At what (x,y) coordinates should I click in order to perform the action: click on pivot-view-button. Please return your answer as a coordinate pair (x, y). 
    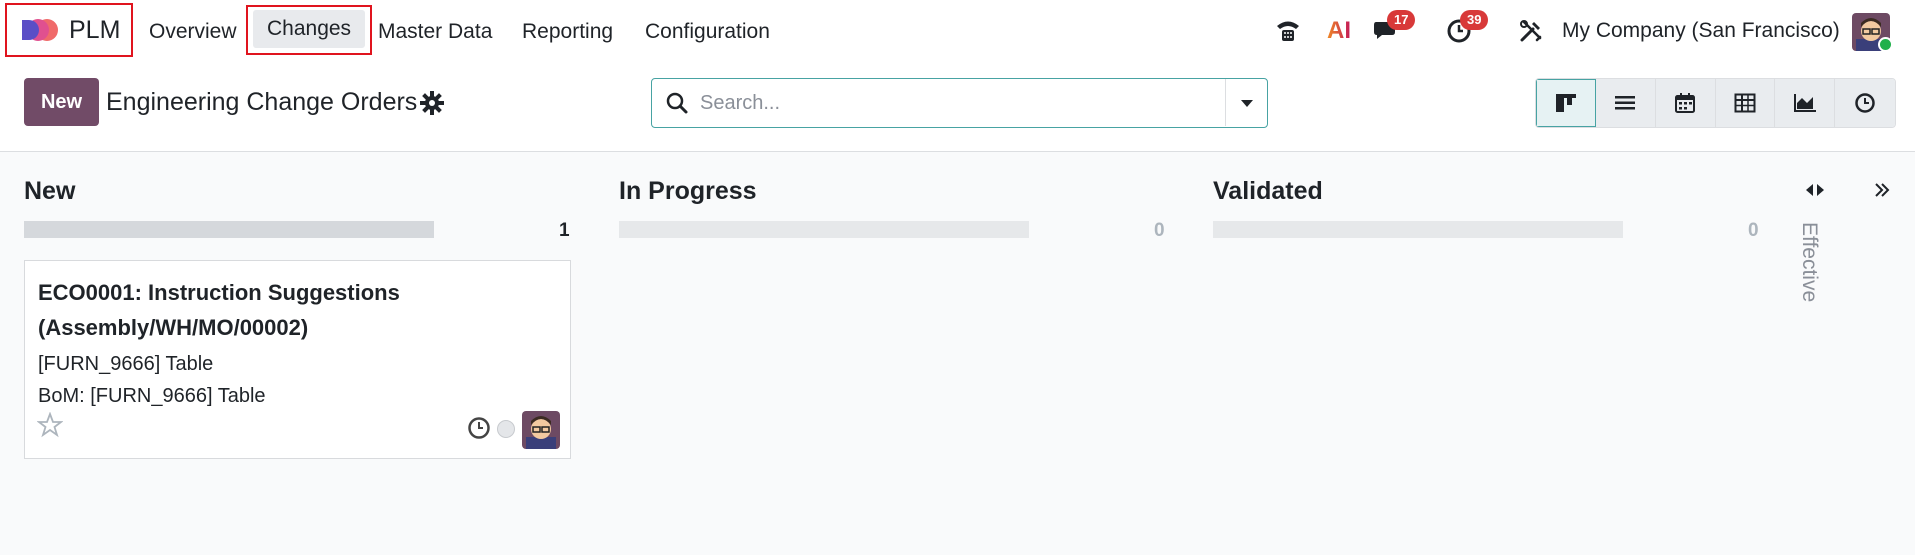
    Looking at the image, I should click on (1745, 103).